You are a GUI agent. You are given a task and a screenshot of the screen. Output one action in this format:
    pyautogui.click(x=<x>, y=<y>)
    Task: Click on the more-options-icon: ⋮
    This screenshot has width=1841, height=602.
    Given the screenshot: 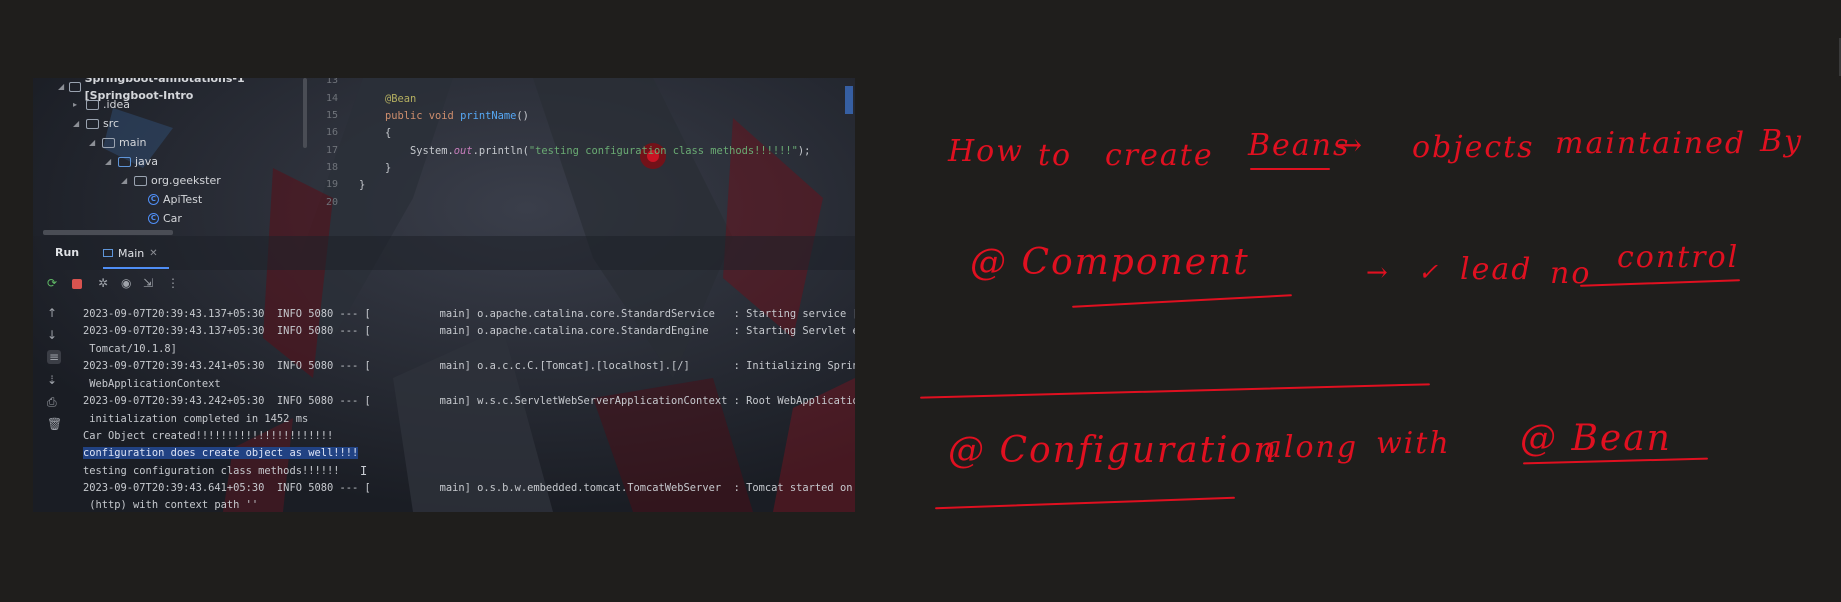 What is the action you would take?
    pyautogui.click(x=173, y=283)
    